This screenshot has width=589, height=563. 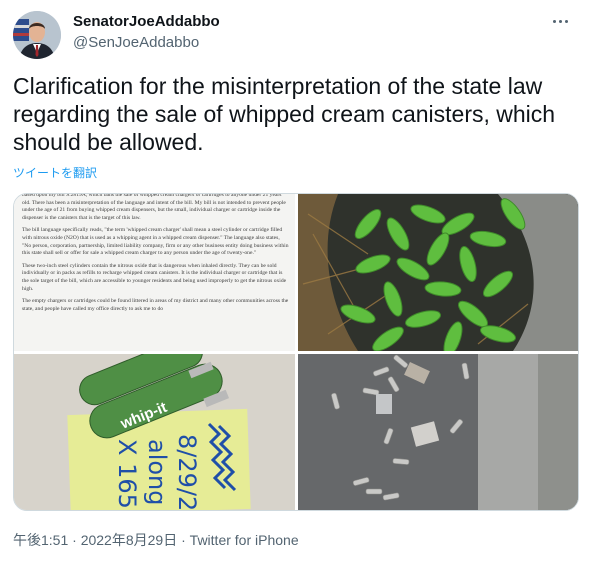 I want to click on author-display-name: SenatorJoeAddabbo, so click(x=146, y=21).